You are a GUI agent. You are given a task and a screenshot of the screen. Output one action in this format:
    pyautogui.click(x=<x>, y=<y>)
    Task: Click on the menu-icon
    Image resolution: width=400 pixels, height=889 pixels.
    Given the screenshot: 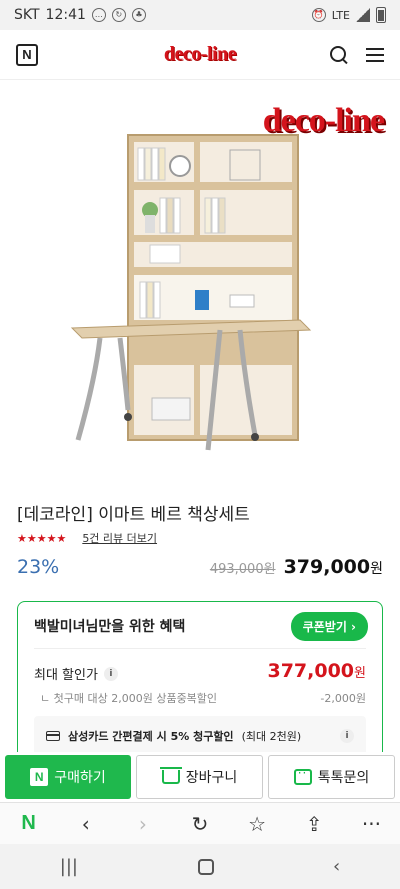 What is the action you would take?
    pyautogui.click(x=375, y=54)
    